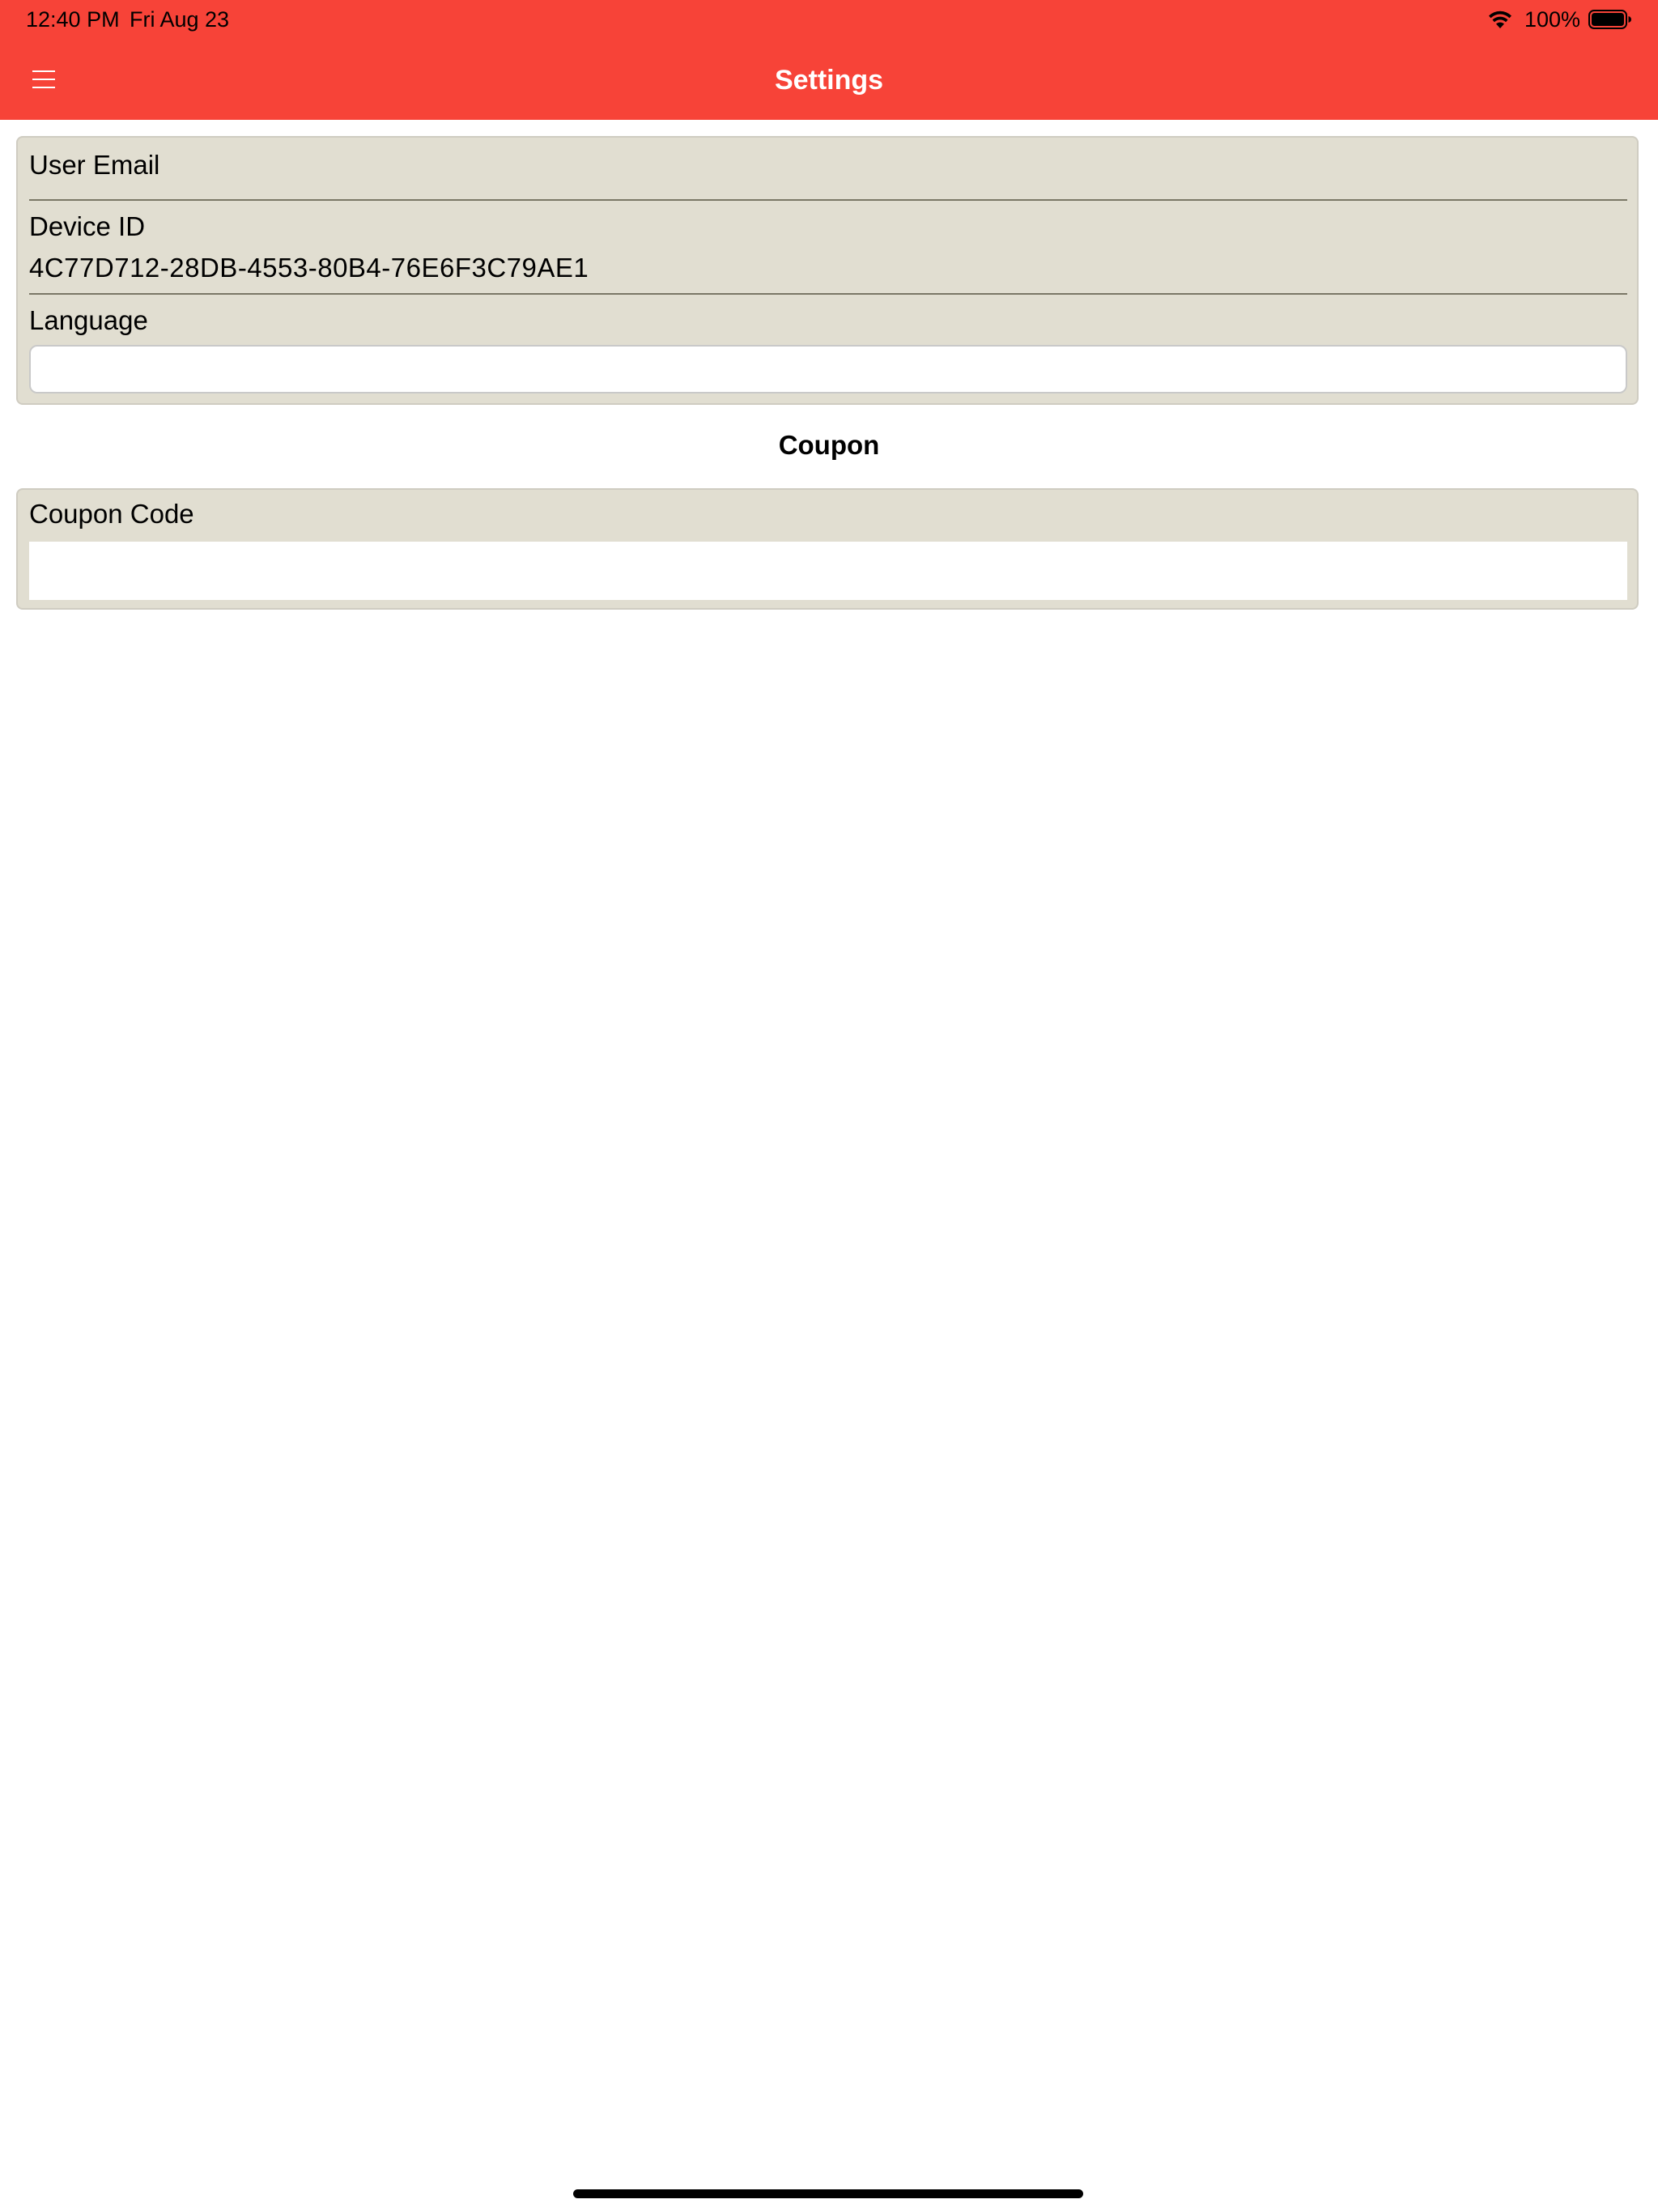  What do you see at coordinates (73, 19) in the screenshot?
I see `status-time: 12:40 PM` at bounding box center [73, 19].